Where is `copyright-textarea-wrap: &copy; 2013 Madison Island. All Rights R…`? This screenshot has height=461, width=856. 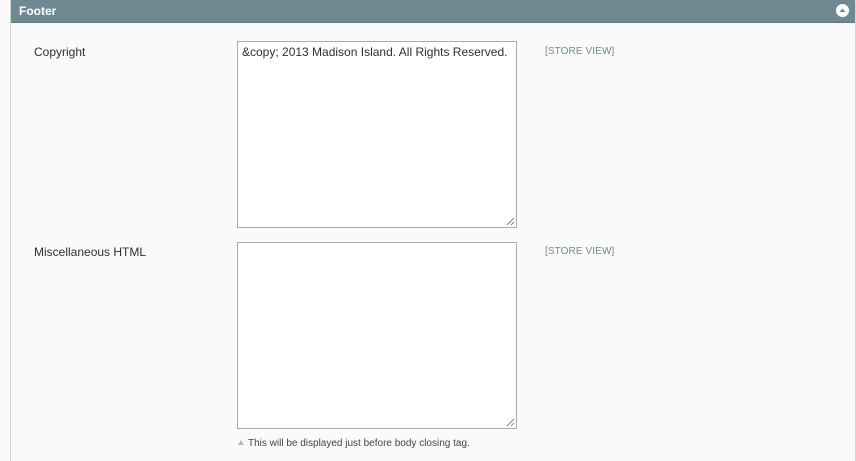
copyright-textarea-wrap: &copy; 2013 Madison Island. All Rights R… is located at coordinates (377, 134).